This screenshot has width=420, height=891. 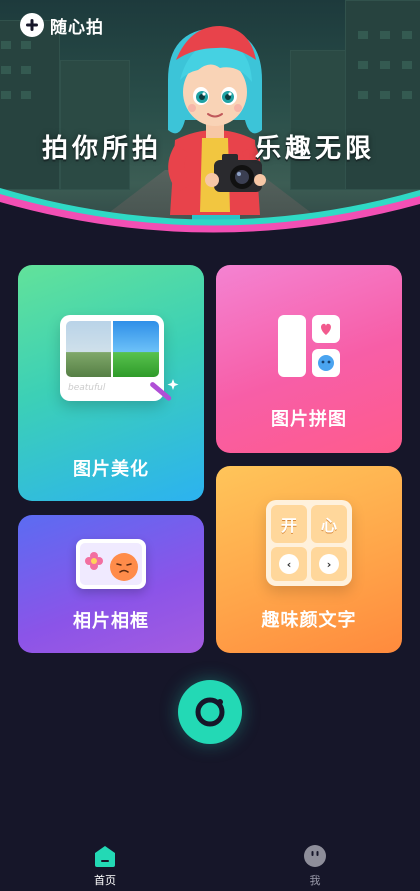 I want to click on feature-card-emoji-text: 开 心 ‹ › 趣味颜文字, so click(x=309, y=559).